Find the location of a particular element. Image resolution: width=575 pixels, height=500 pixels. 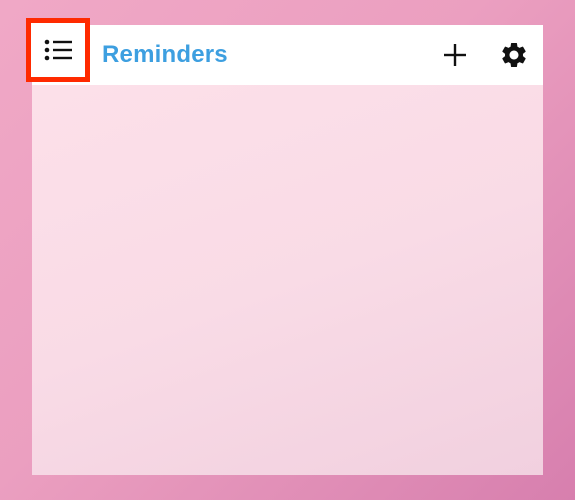

list-icon is located at coordinates (58, 50).